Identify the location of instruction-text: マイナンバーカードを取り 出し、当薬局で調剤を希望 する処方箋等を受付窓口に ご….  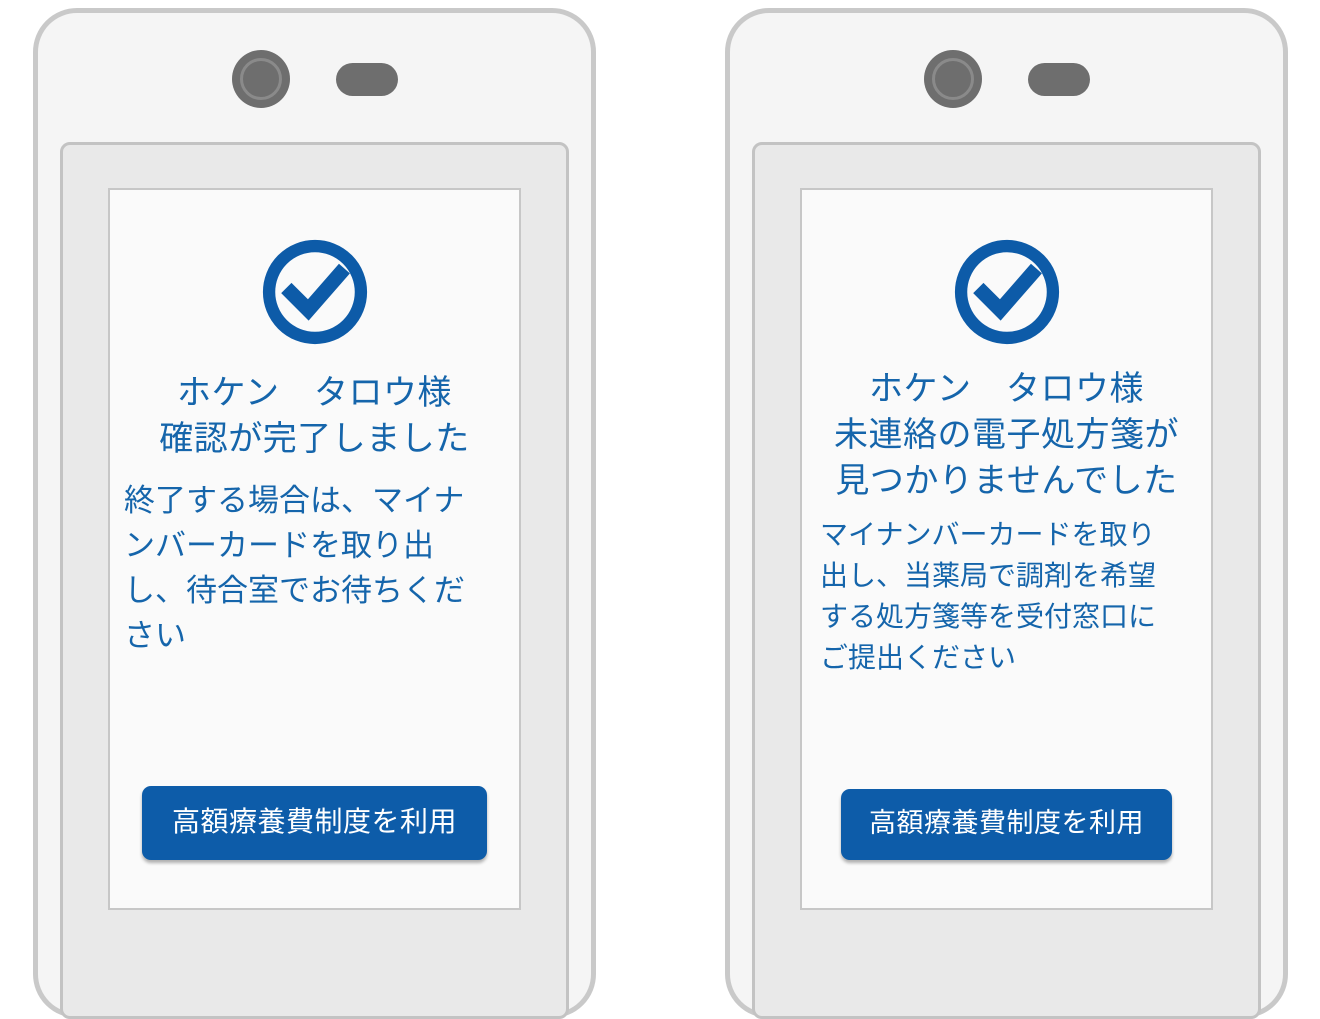
(988, 596).